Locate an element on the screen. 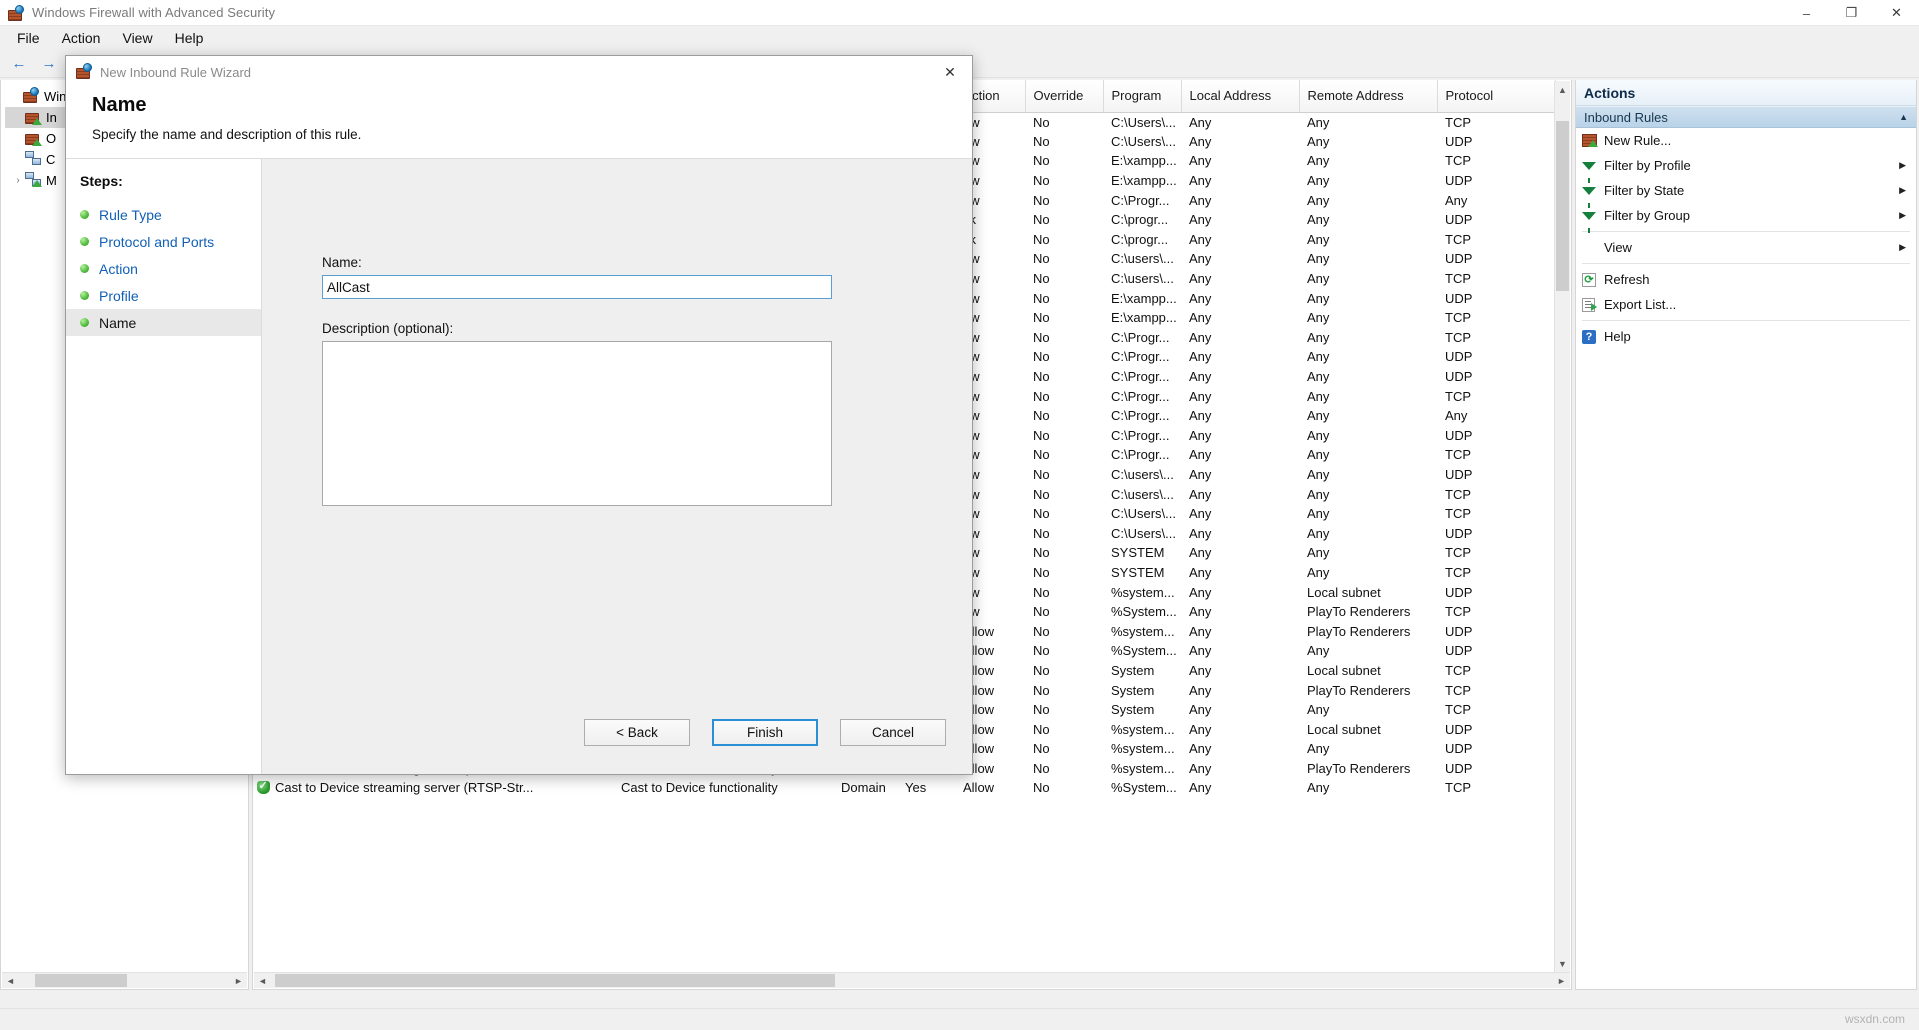 This screenshot has width=1919, height=1030. menu-item-action: Action is located at coordinates (81, 38).